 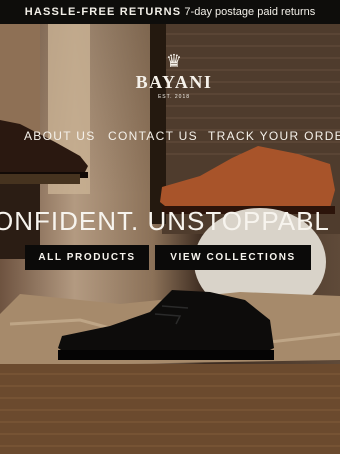 I want to click on all-products-button: ALL PRODUCTS, so click(x=87, y=257).